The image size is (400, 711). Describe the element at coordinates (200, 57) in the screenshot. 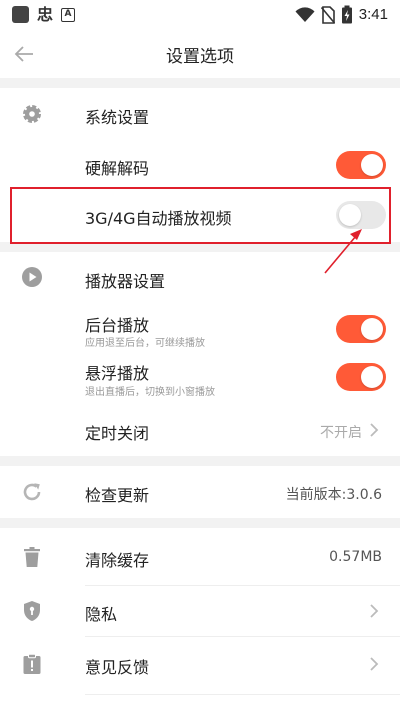

I see `page-title: 设置选项` at that location.